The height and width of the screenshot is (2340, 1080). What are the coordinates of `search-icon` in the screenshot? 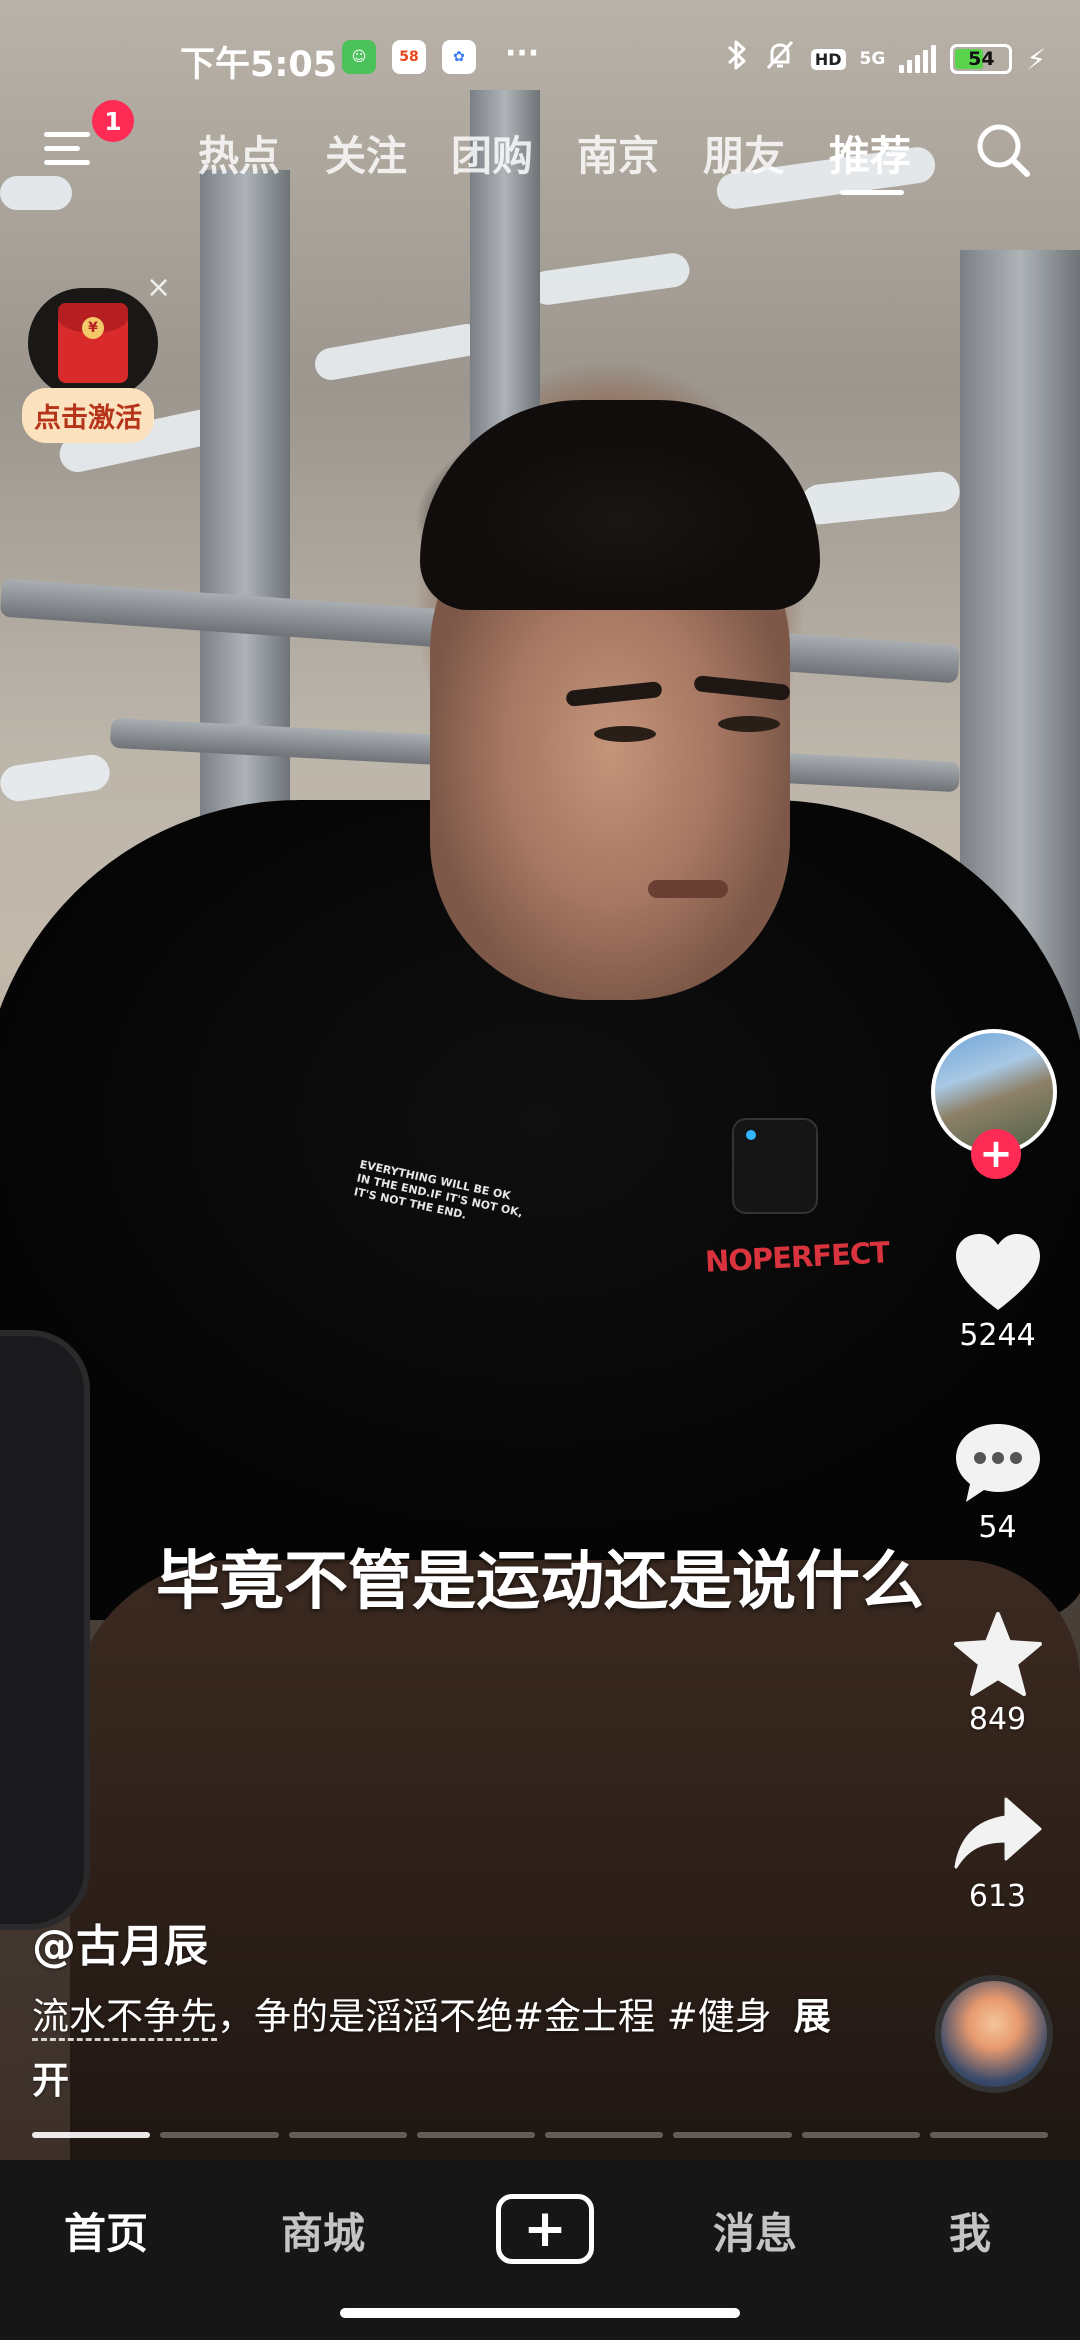 It's located at (1003, 150).